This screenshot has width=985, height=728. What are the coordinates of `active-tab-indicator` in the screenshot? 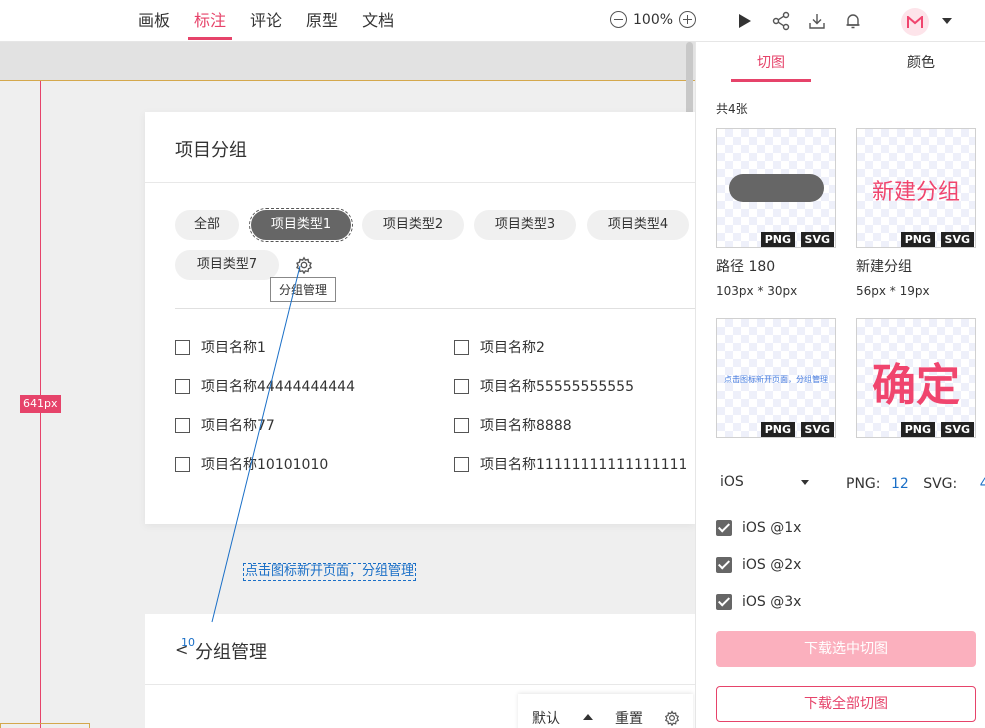 It's located at (771, 80).